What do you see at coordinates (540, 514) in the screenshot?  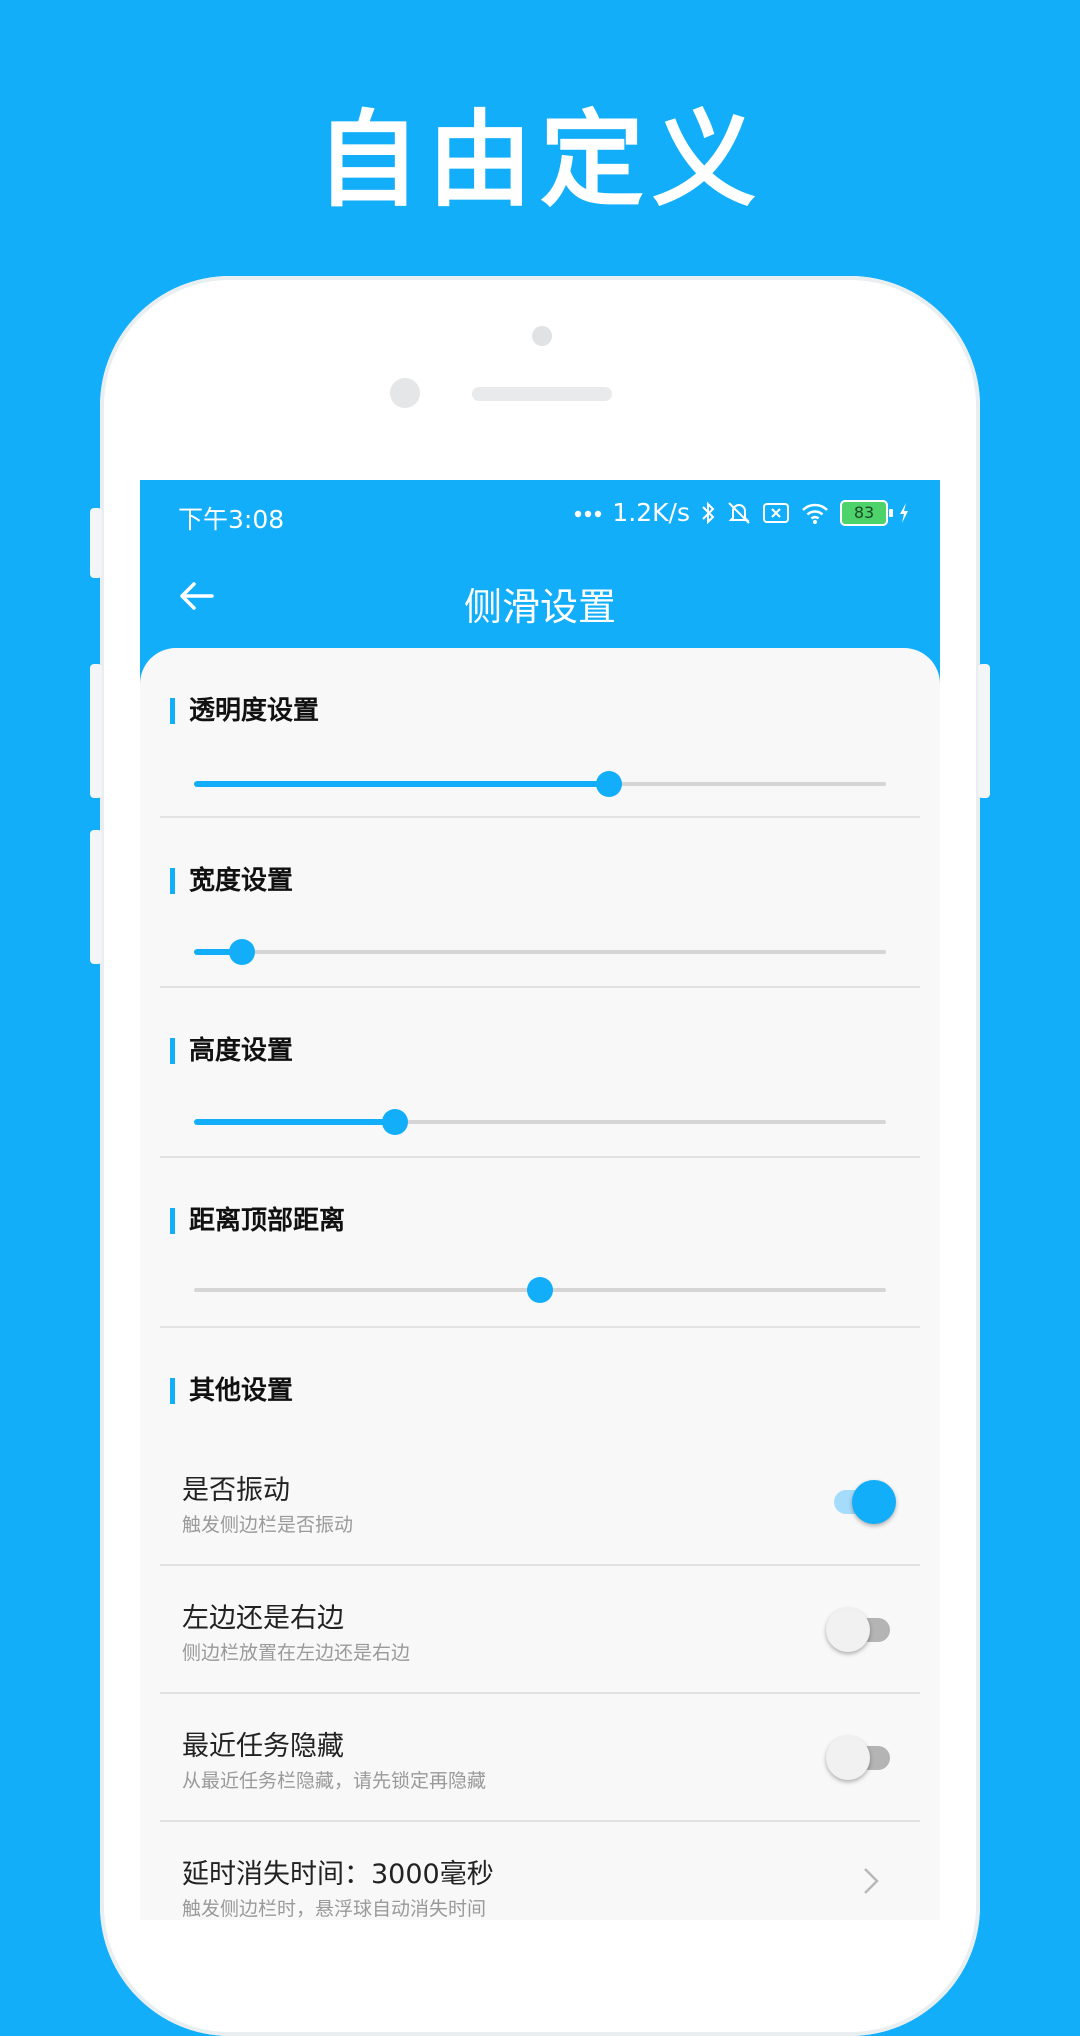 I see `status-bar: 下午3:08 1.2K/s 83` at bounding box center [540, 514].